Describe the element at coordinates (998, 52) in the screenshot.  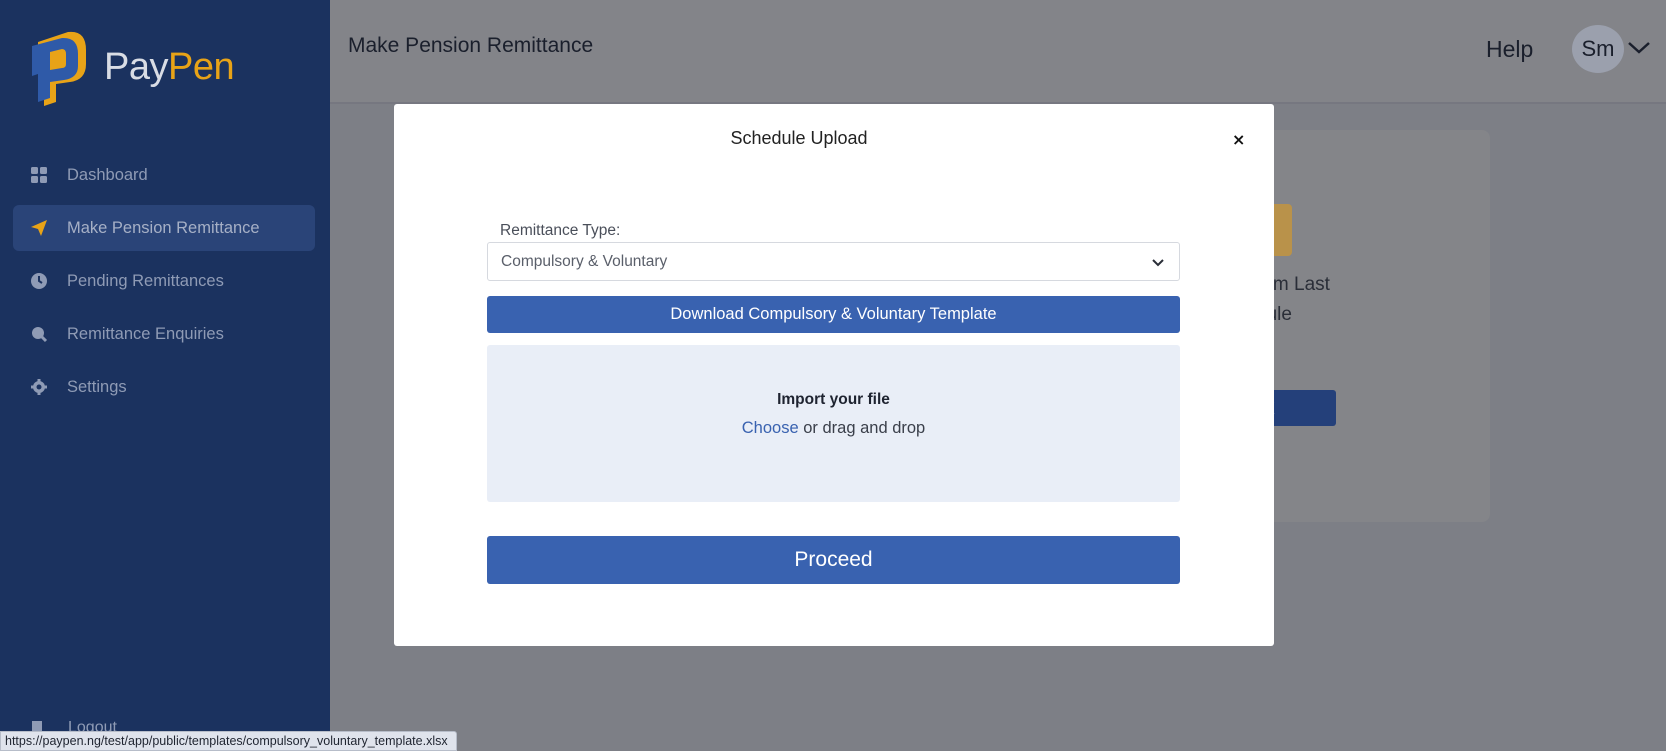
I see `top-bar: Make Pension Remittance Help Sm` at that location.